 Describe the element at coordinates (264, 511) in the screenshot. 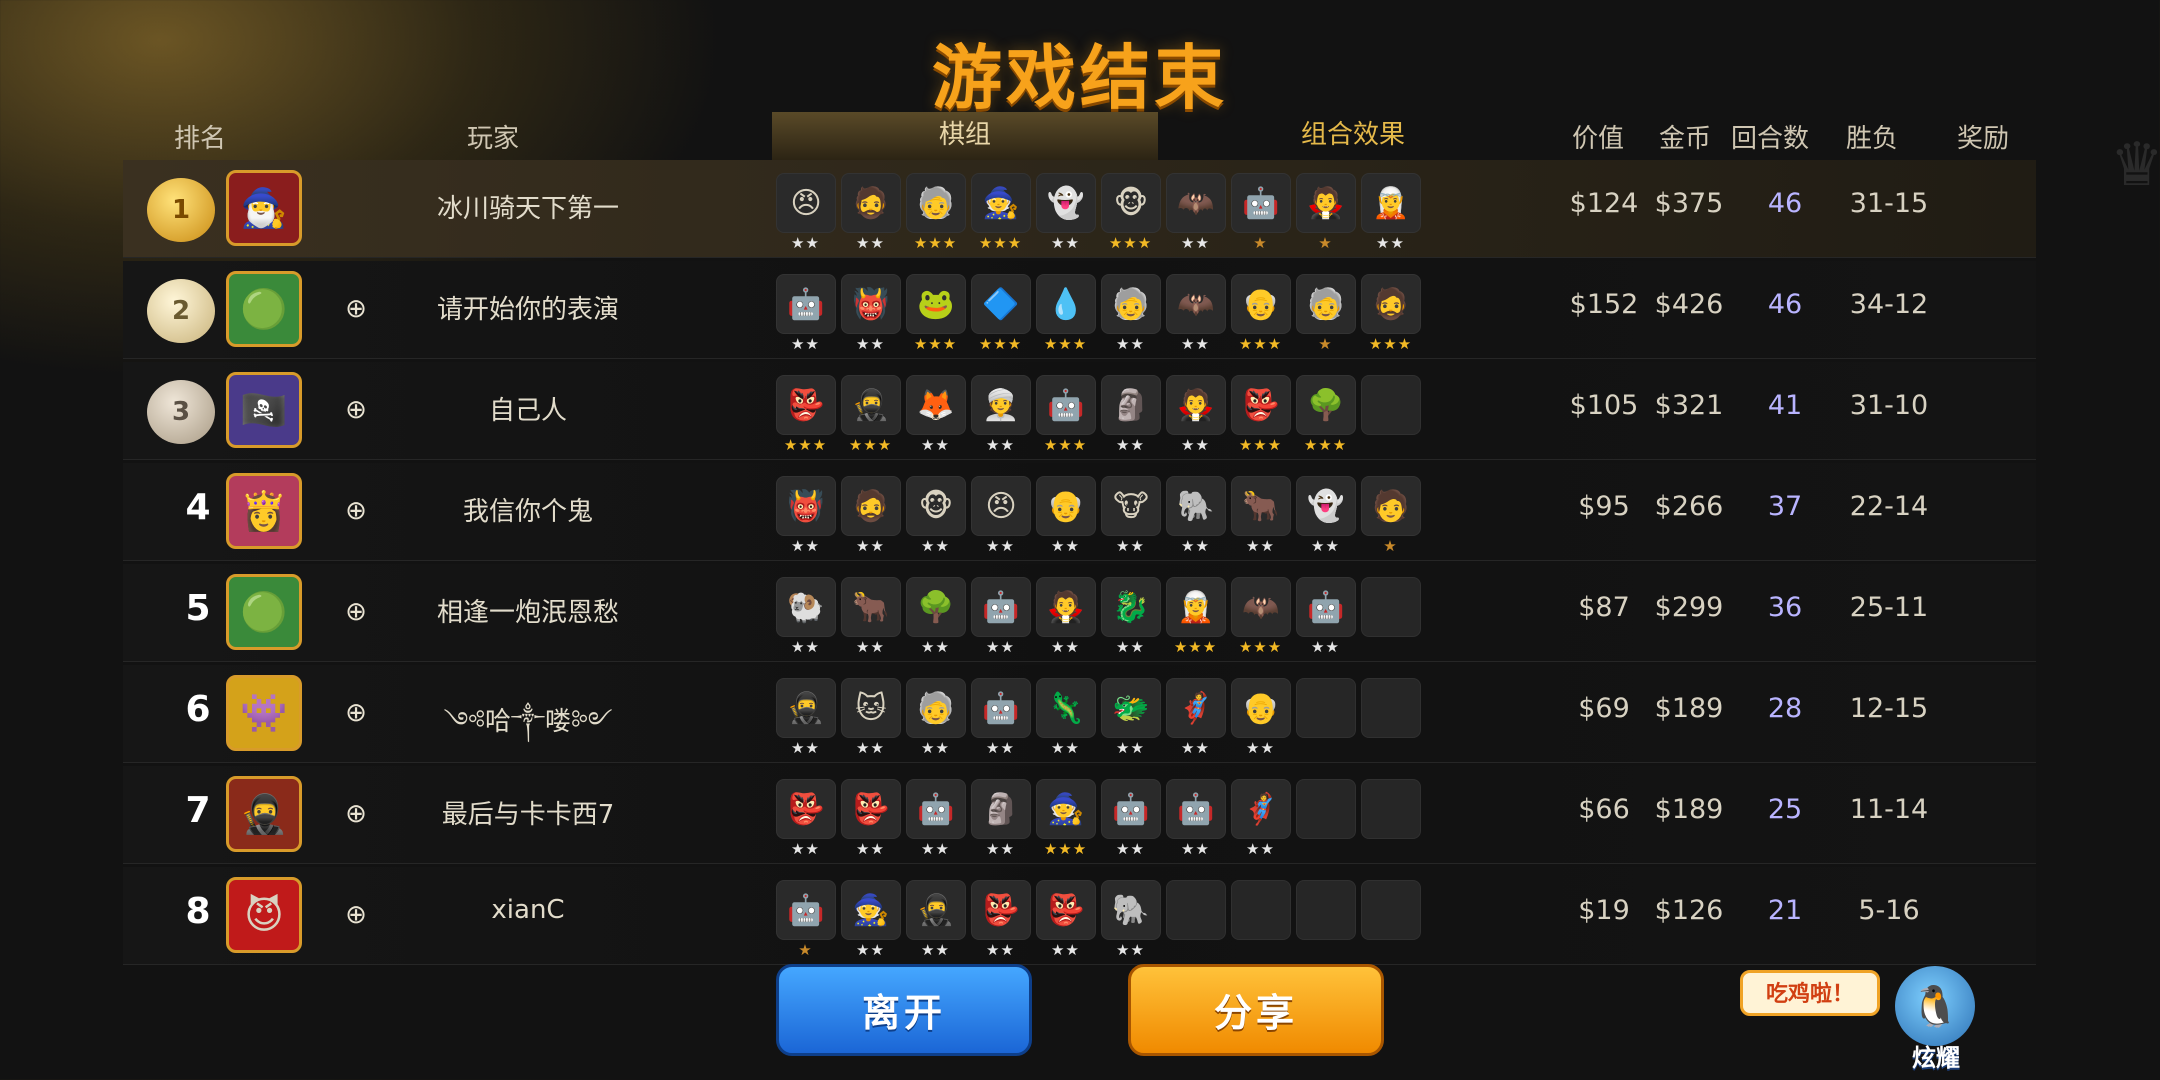

I see `player-avatar: 👸` at that location.